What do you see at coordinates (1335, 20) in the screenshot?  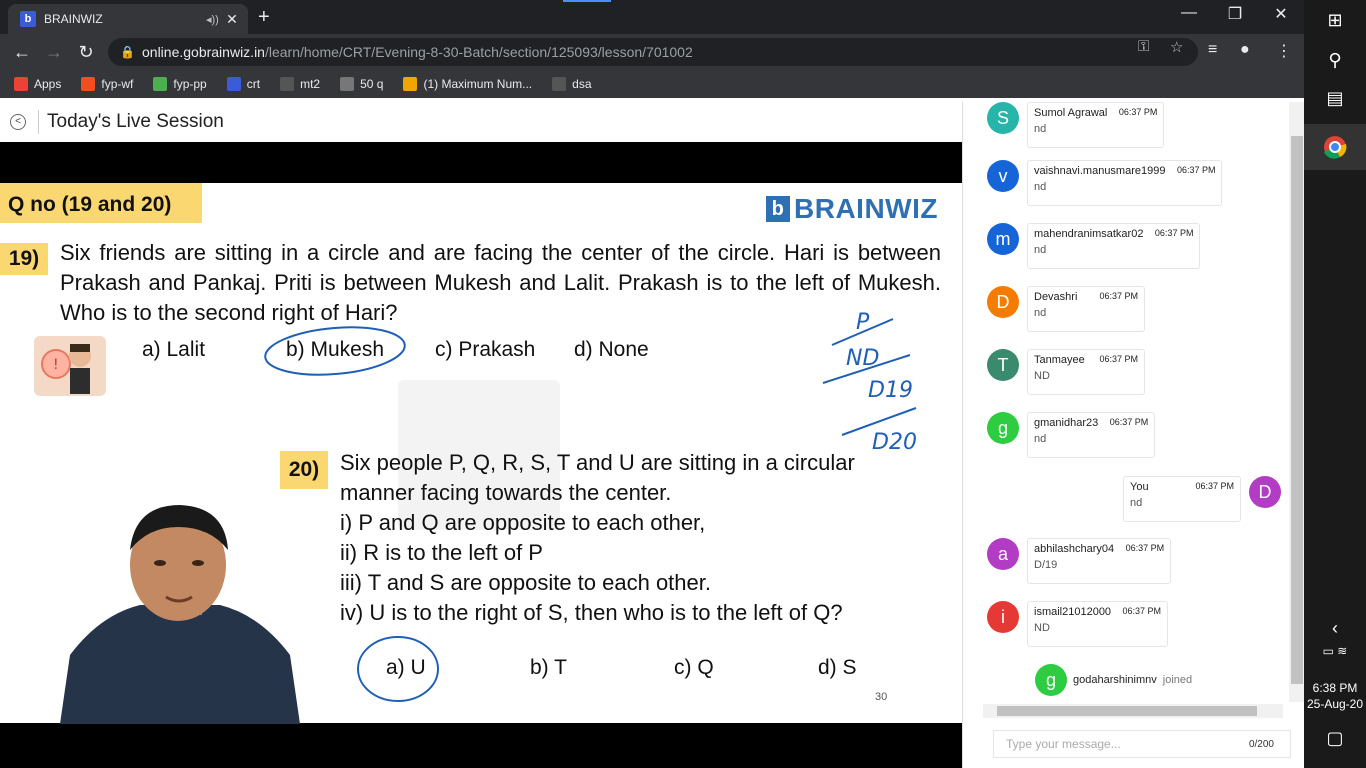 I see `windows-start-icon: ⊞` at bounding box center [1335, 20].